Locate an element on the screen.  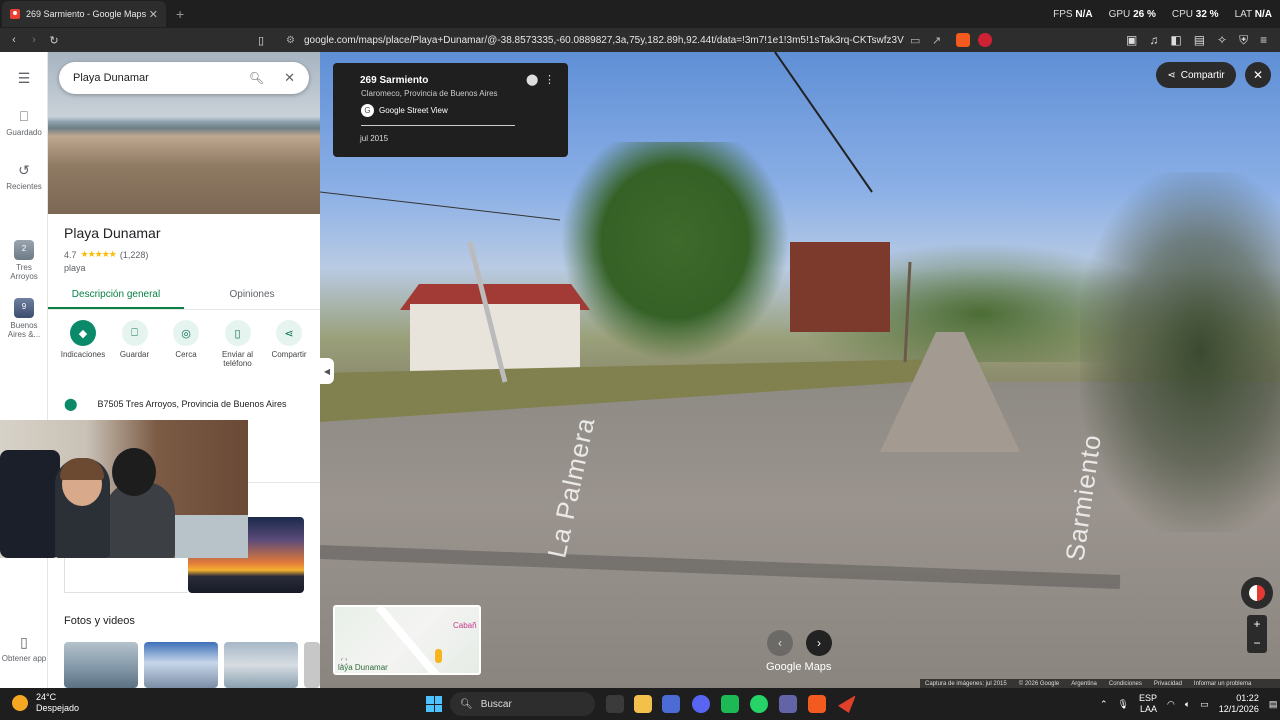
recent-place-tres-arroyos: 2 Tres Arroyos is located at coordinates (24, 260).